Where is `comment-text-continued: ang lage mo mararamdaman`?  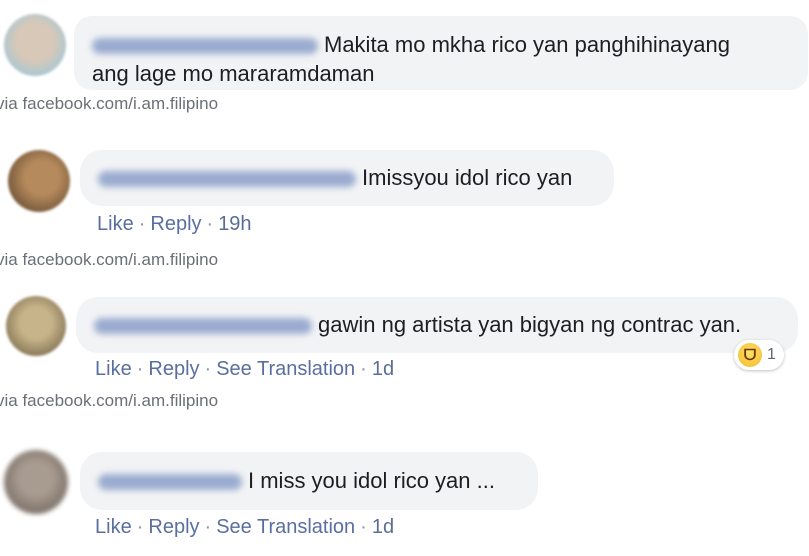
comment-text-continued: ang lage mo mararamdaman is located at coordinates (233, 73).